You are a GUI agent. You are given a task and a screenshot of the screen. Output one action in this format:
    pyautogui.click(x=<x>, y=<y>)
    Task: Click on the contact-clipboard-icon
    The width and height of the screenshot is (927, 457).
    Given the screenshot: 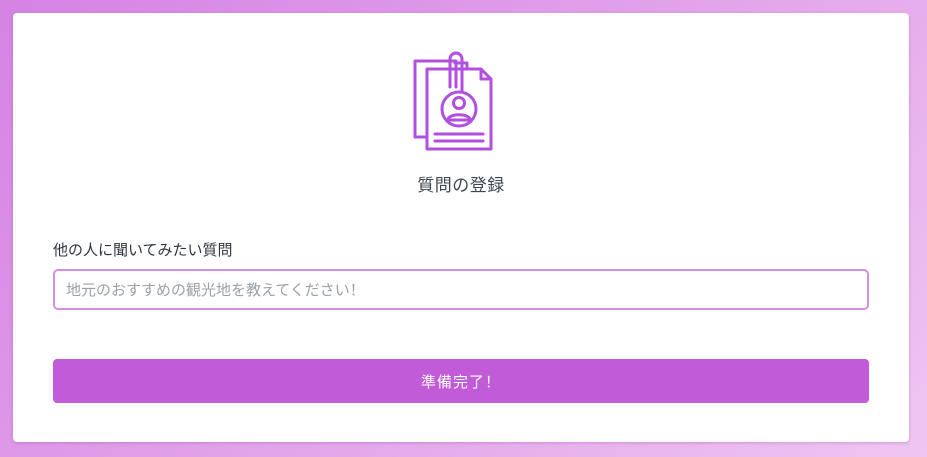 What is the action you would take?
    pyautogui.click(x=453, y=101)
    